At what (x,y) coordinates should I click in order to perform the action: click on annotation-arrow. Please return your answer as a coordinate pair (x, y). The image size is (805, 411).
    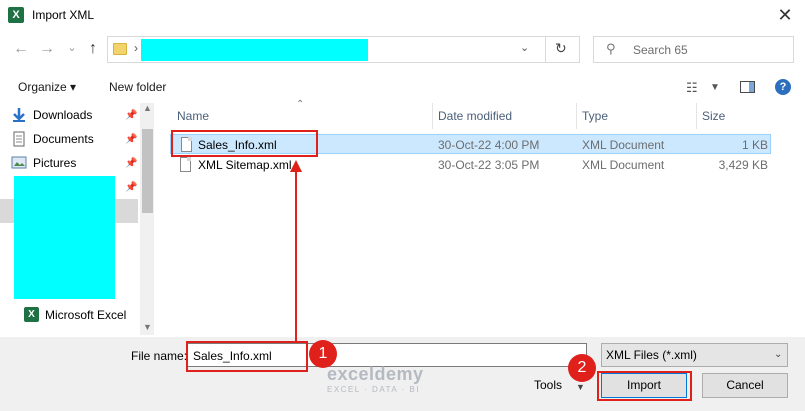
    Looking at the image, I should click on (296, 250).